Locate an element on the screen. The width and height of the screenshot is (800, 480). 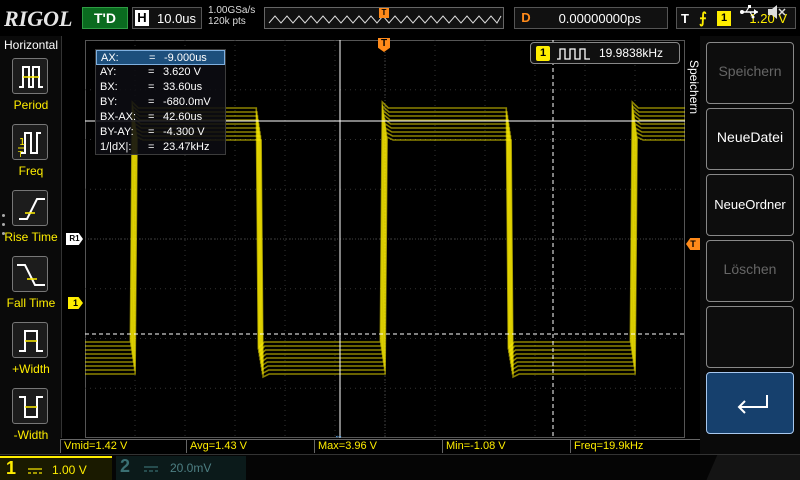
timebase-value: 10.0us is located at coordinates (177, 18).